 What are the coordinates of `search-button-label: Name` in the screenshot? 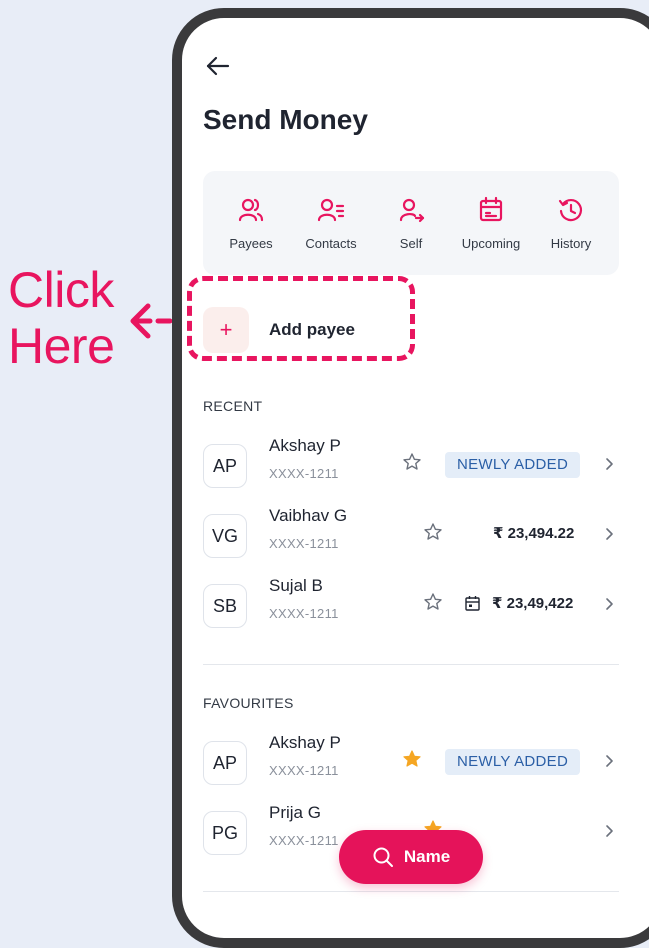 It's located at (427, 856).